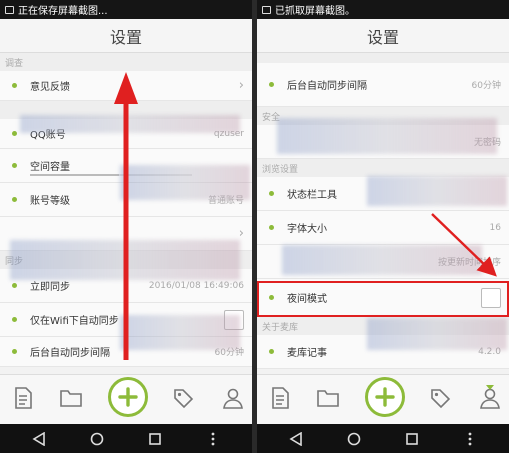  What do you see at coordinates (126, 234) in the screenshot?
I see `blurred-row: ›` at bounding box center [126, 234].